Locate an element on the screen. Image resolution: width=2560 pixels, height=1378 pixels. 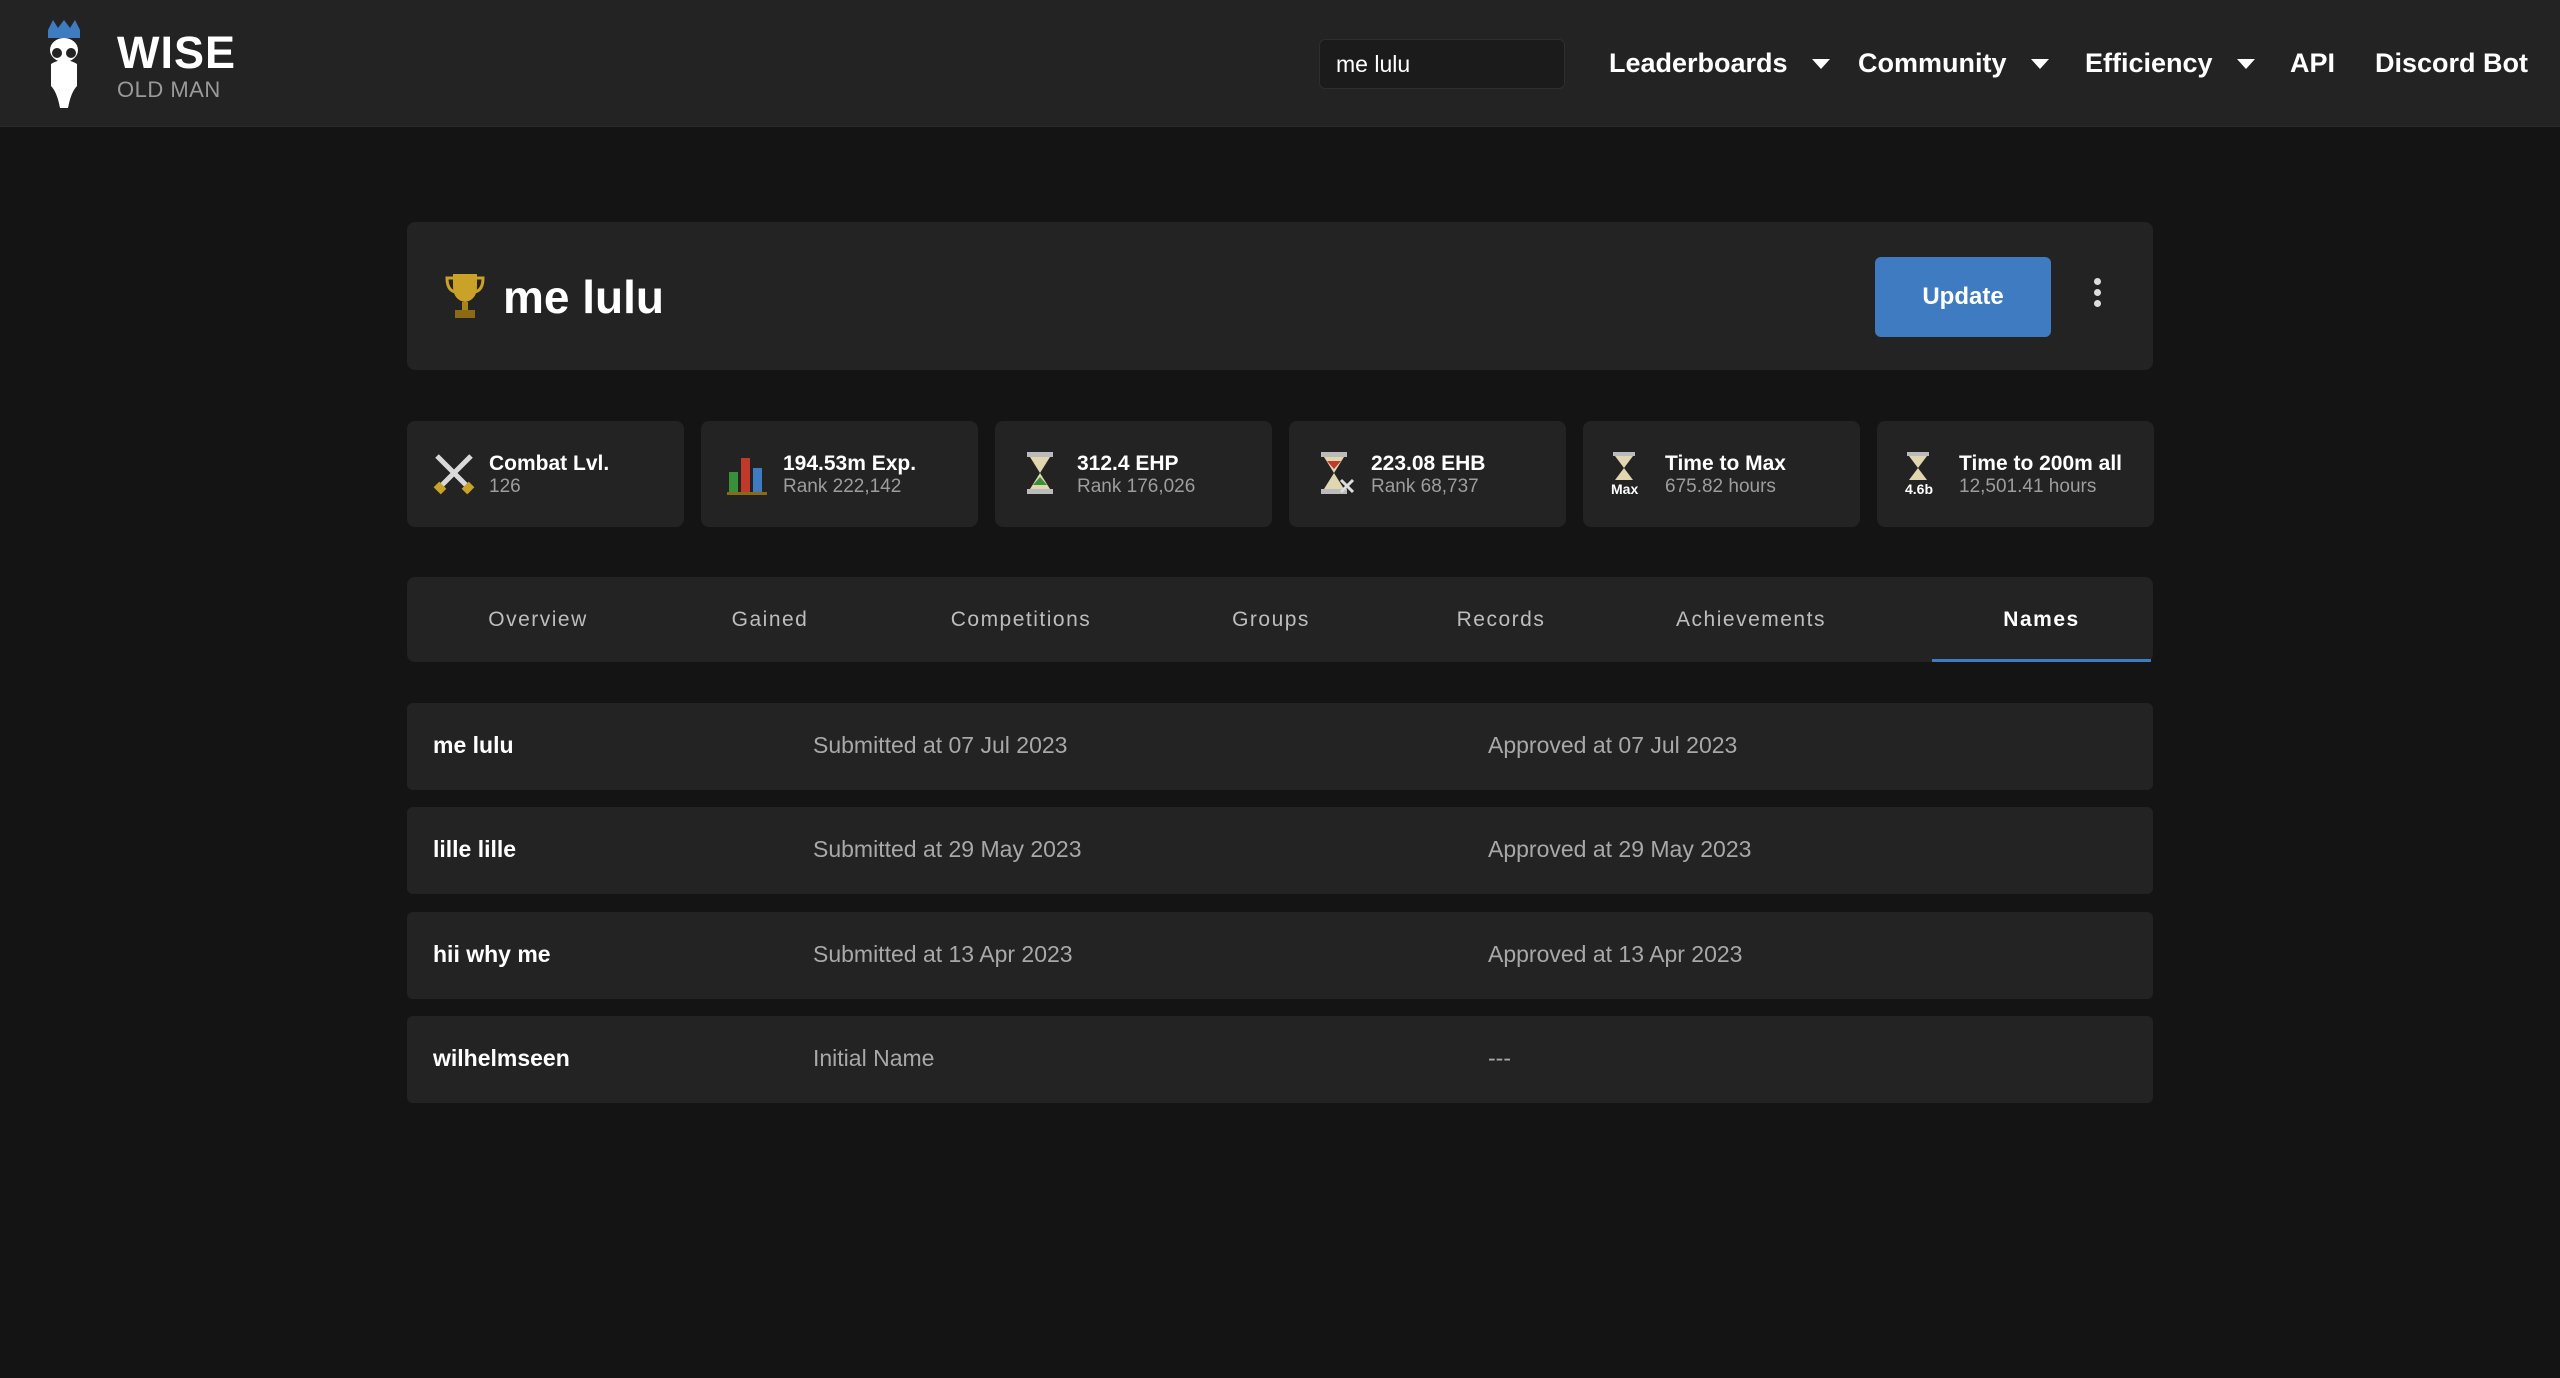
combat-icon is located at coordinates (454, 474).